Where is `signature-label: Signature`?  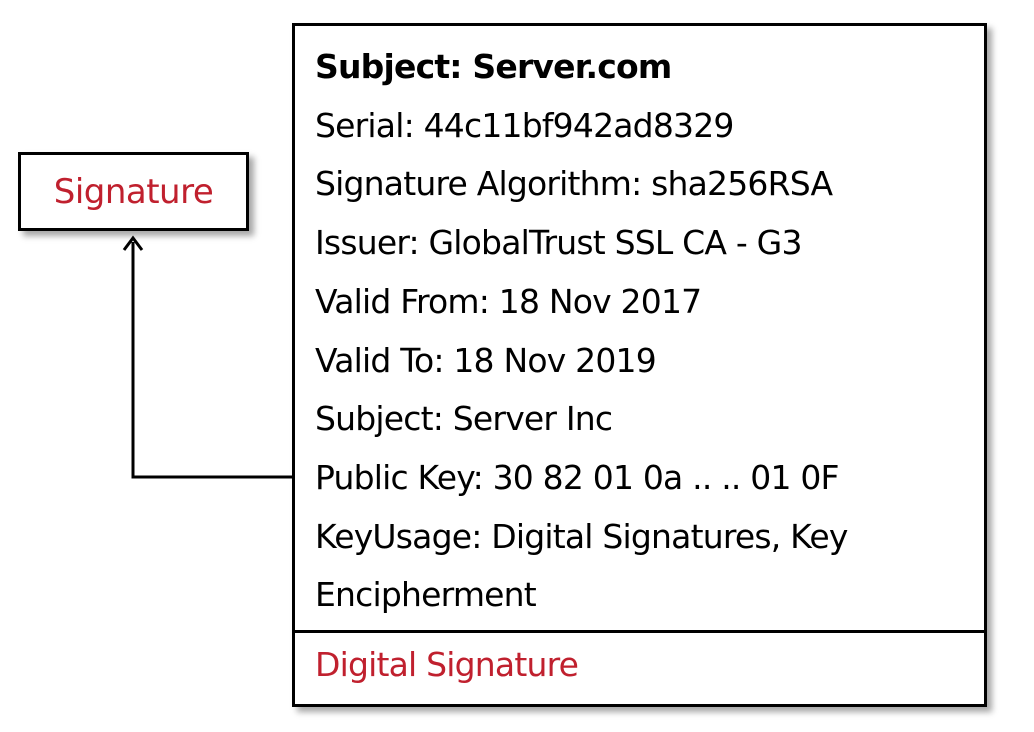
signature-label: Signature is located at coordinates (133, 191).